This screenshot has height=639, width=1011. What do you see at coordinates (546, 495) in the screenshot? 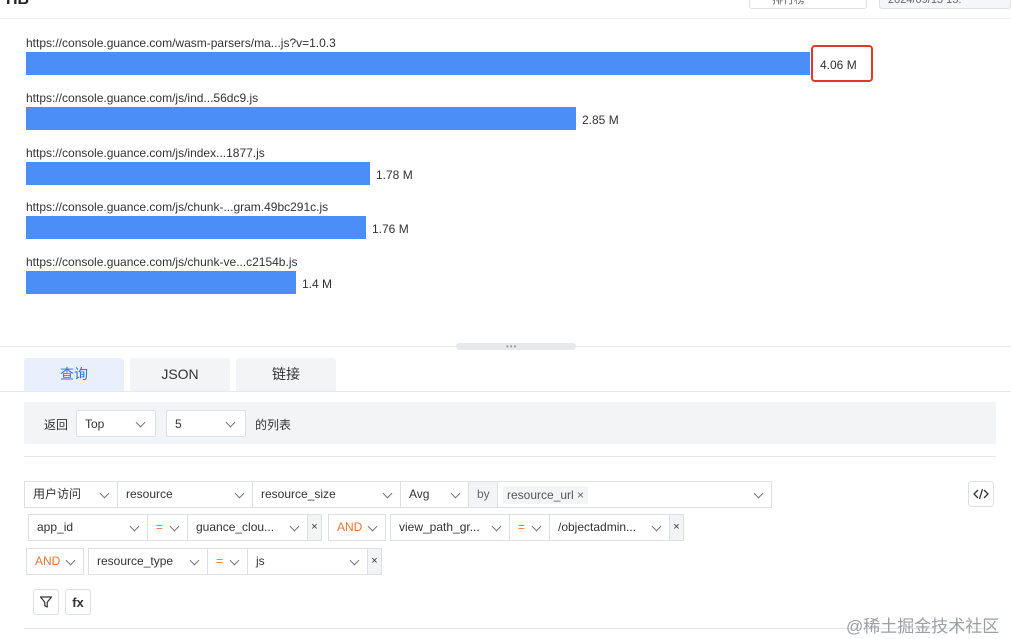
I see `group-tag: resource_url ×` at bounding box center [546, 495].